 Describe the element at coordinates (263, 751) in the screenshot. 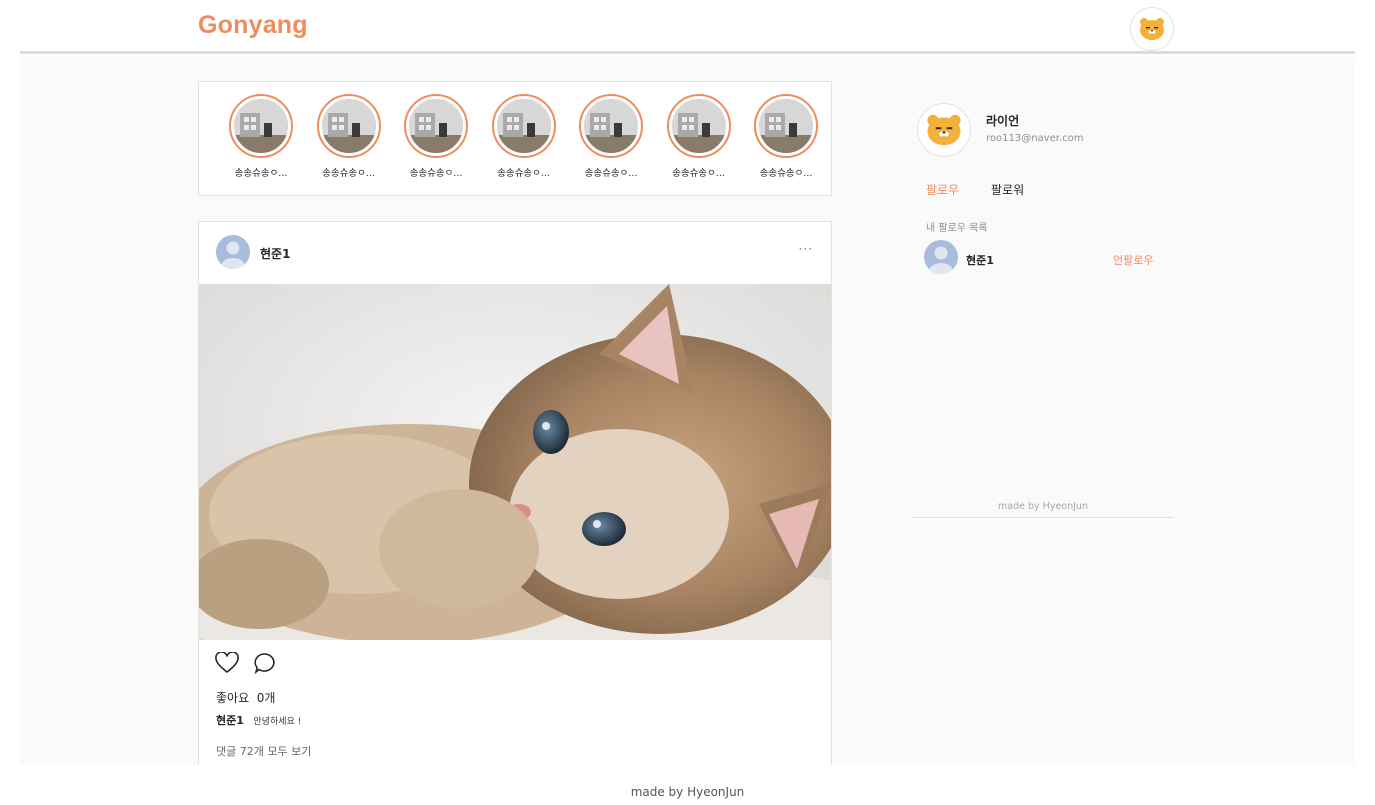

I see `view-all-comments-link: 댓글 72개 모두 보기` at that location.